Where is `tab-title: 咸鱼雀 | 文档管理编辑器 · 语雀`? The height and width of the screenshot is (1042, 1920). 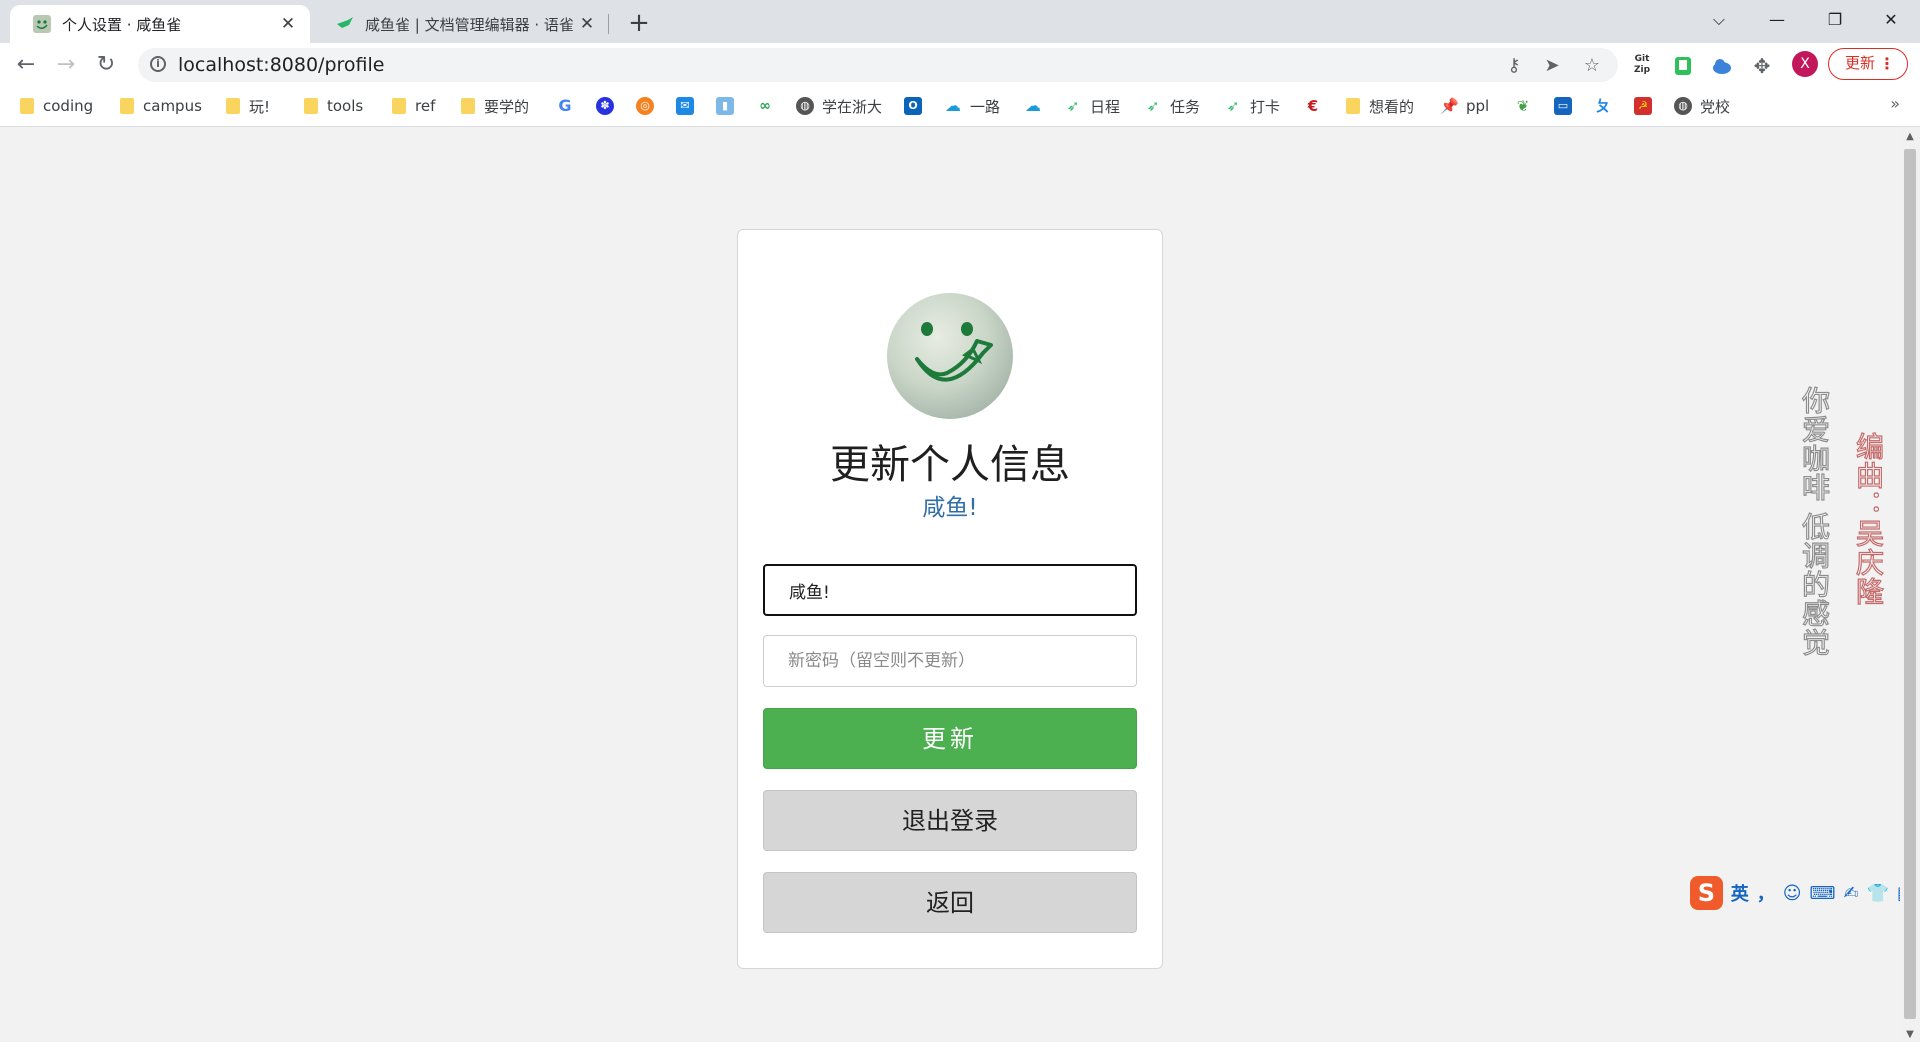
tab-title: 咸鱼雀 | 文档管理编辑器 · 语雀 is located at coordinates (469, 24).